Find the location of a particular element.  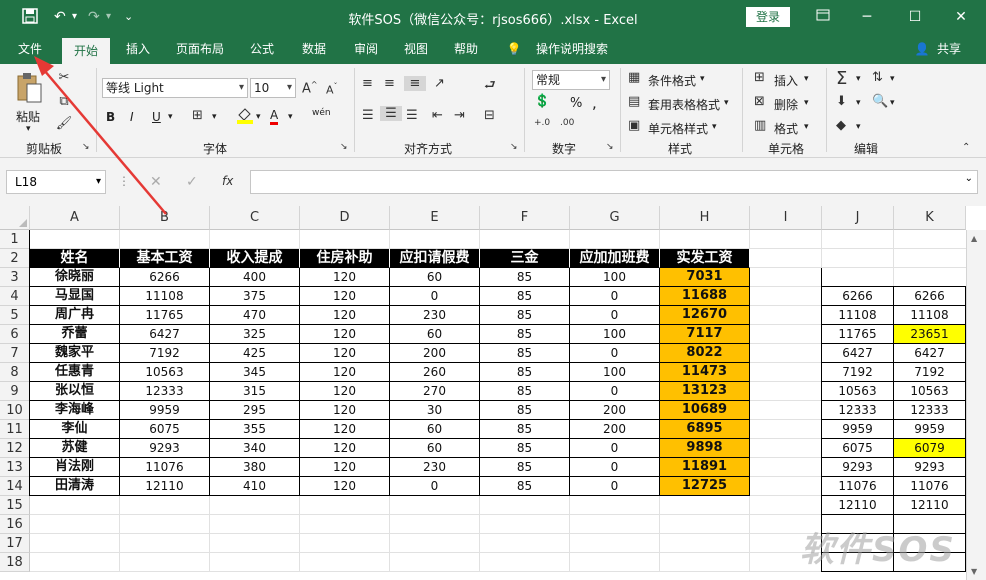

compare-cell-k: 10563 is located at coordinates (930, 391).